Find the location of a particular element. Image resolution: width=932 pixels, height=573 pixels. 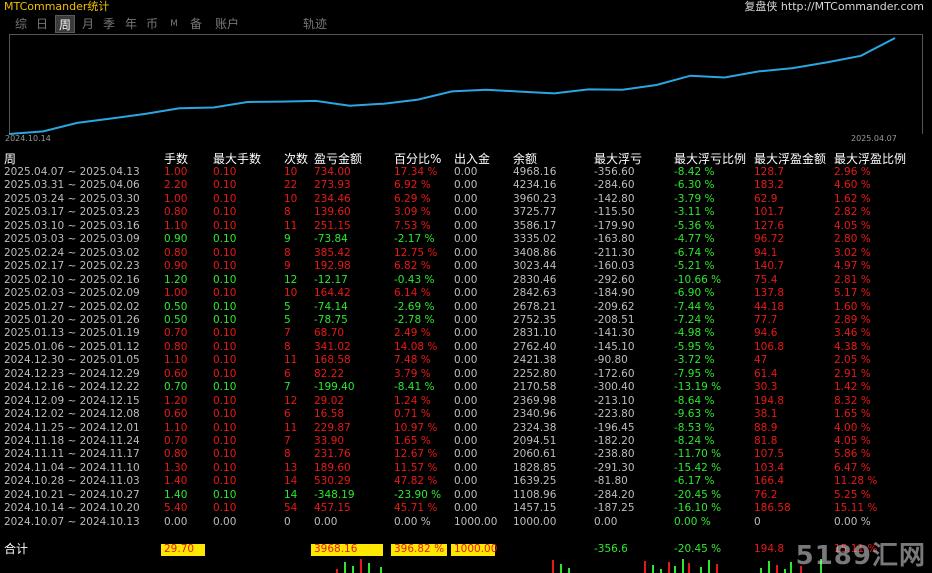

cell-trades: 7 is located at coordinates (287, 387).